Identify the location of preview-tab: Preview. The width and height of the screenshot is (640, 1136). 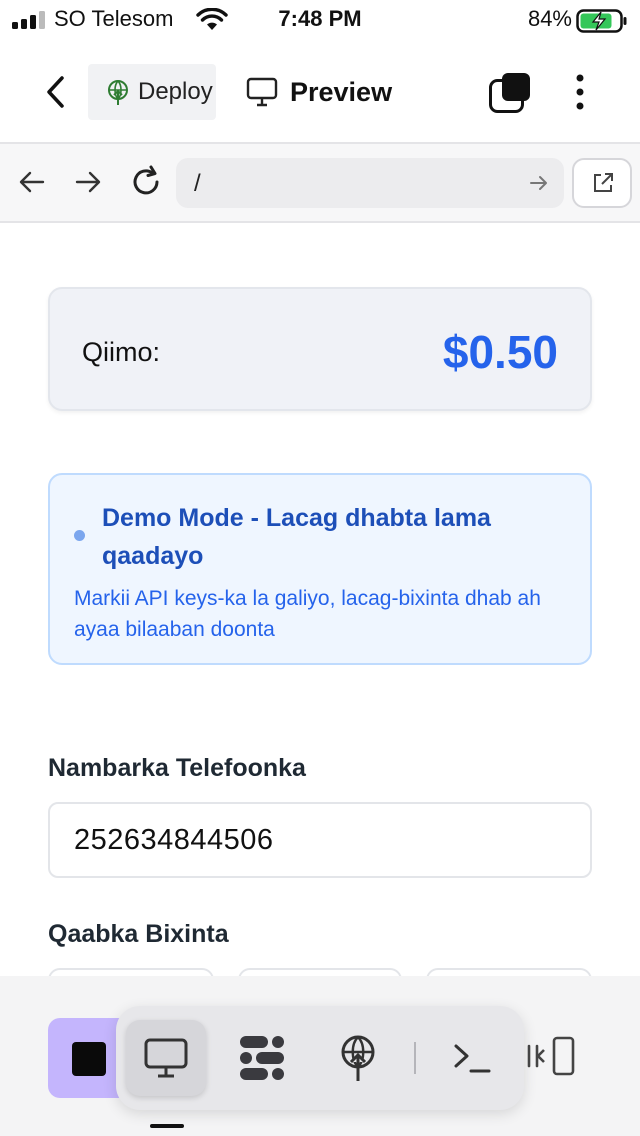
(319, 92).